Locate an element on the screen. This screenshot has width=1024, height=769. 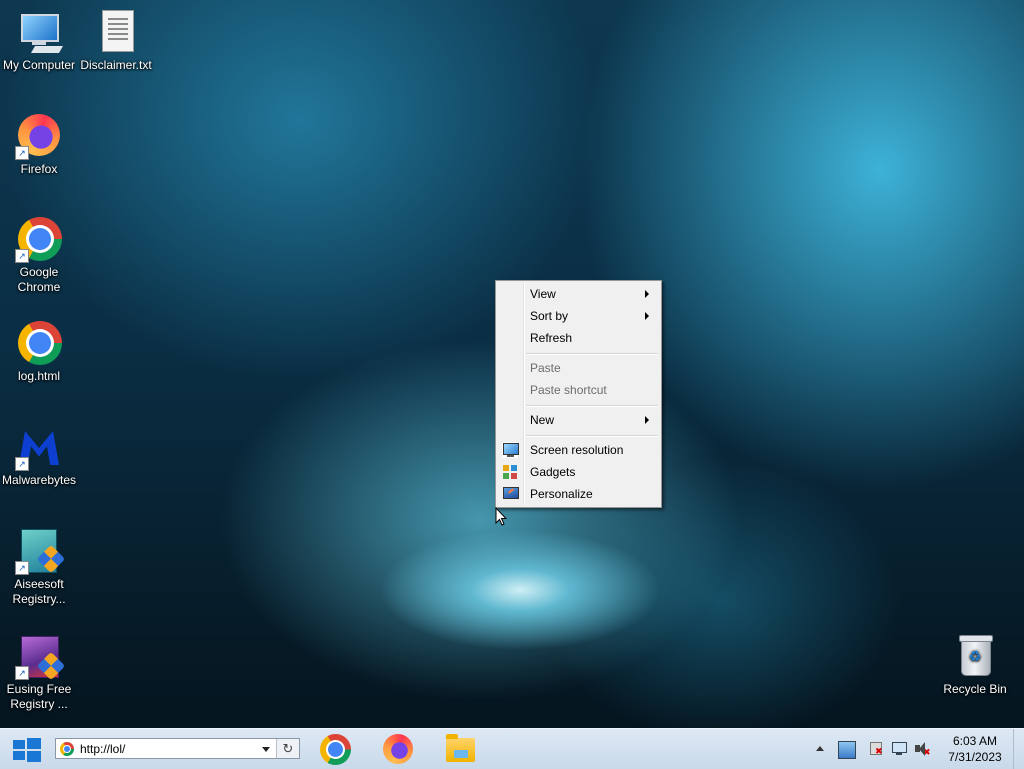
desktop-icon-my-computer: My Computer is located at coordinates (39, 40).